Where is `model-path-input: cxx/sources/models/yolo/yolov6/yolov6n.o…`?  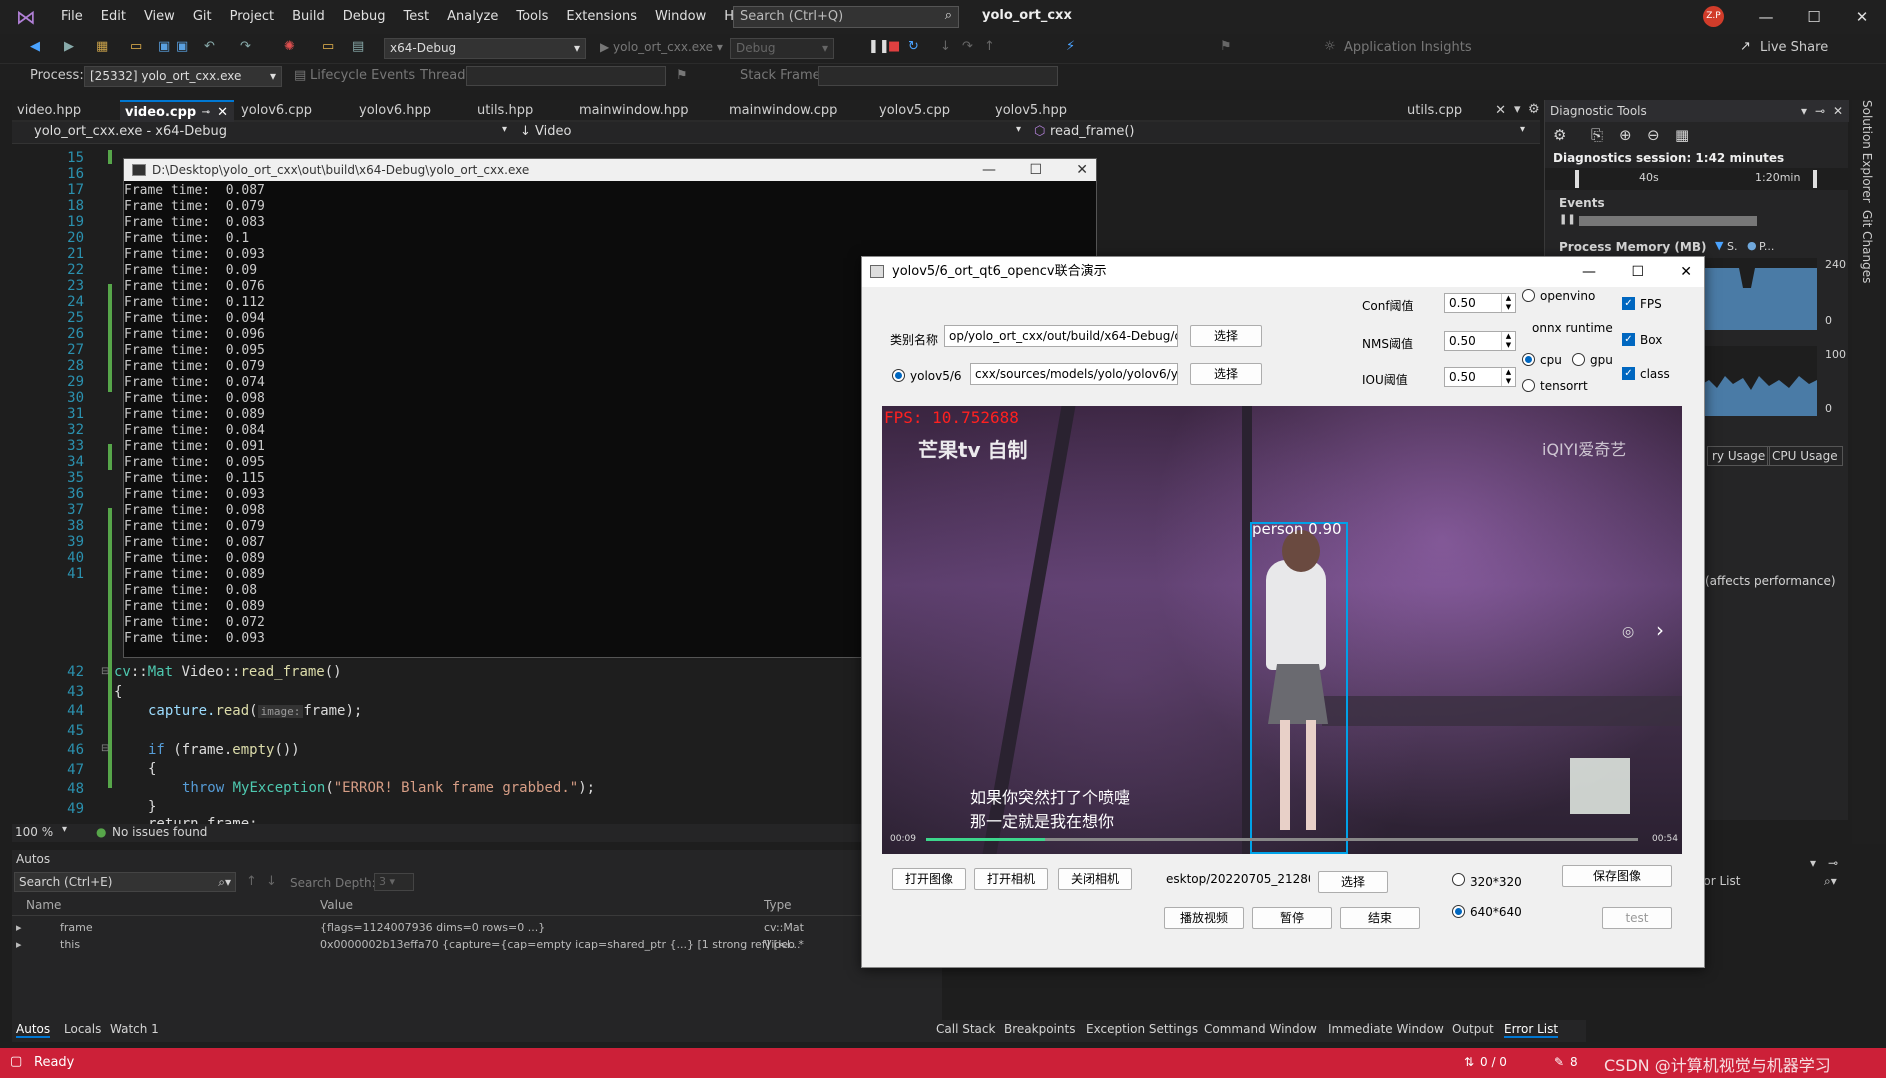
model-path-input: cxx/sources/models/yolo/yolov6/yolov6n.o… is located at coordinates (1074, 374).